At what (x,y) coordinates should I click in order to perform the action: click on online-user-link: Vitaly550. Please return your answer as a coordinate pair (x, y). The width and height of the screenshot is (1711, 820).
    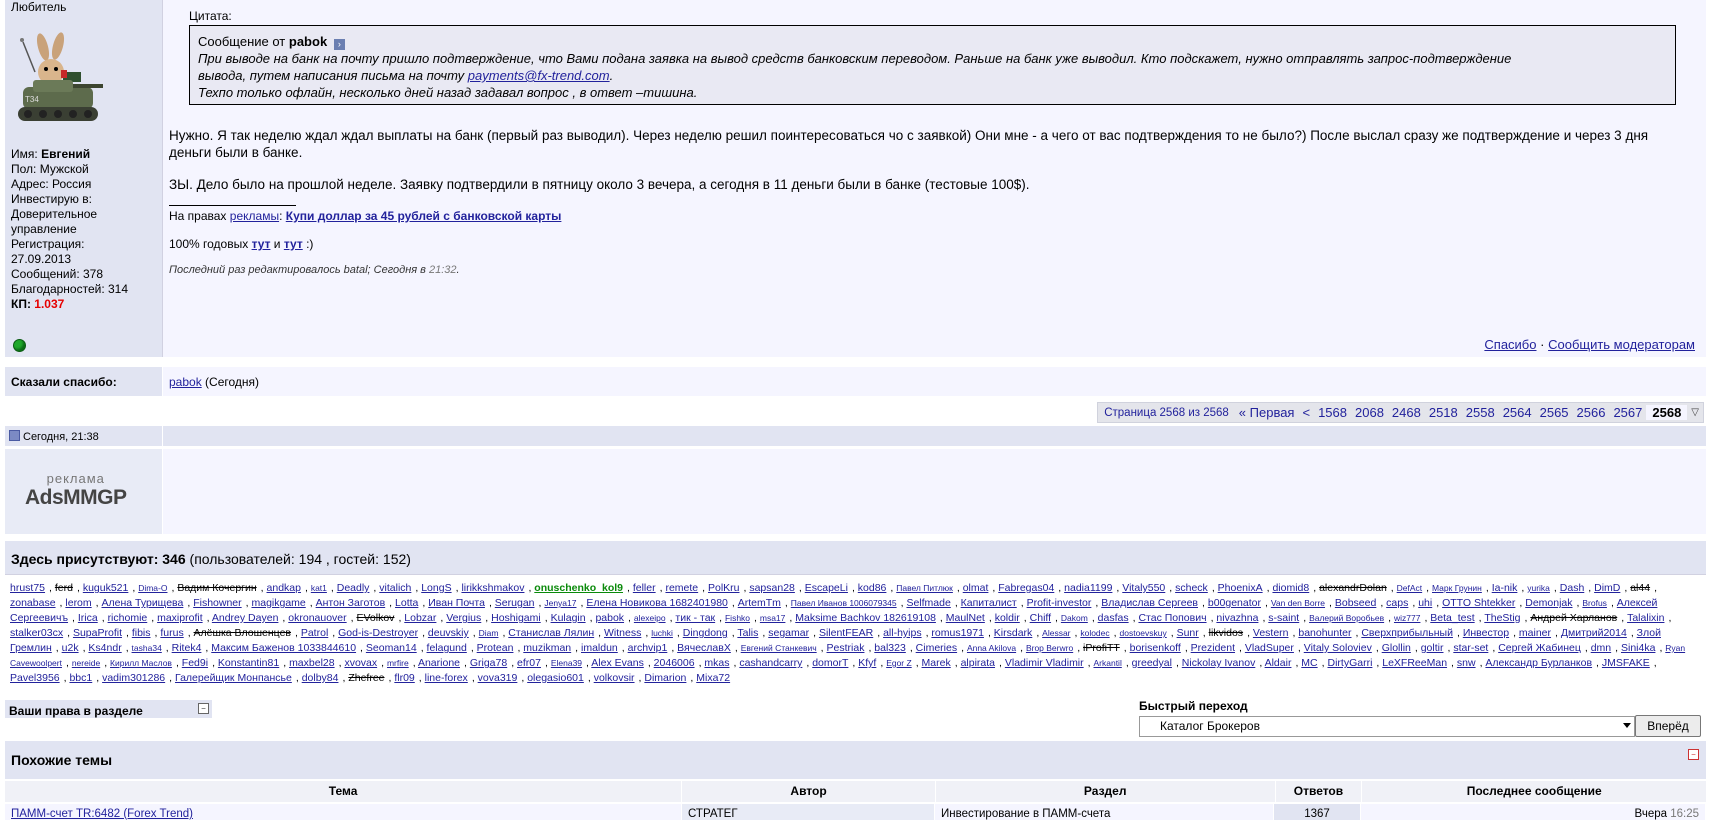
    Looking at the image, I should click on (1143, 588).